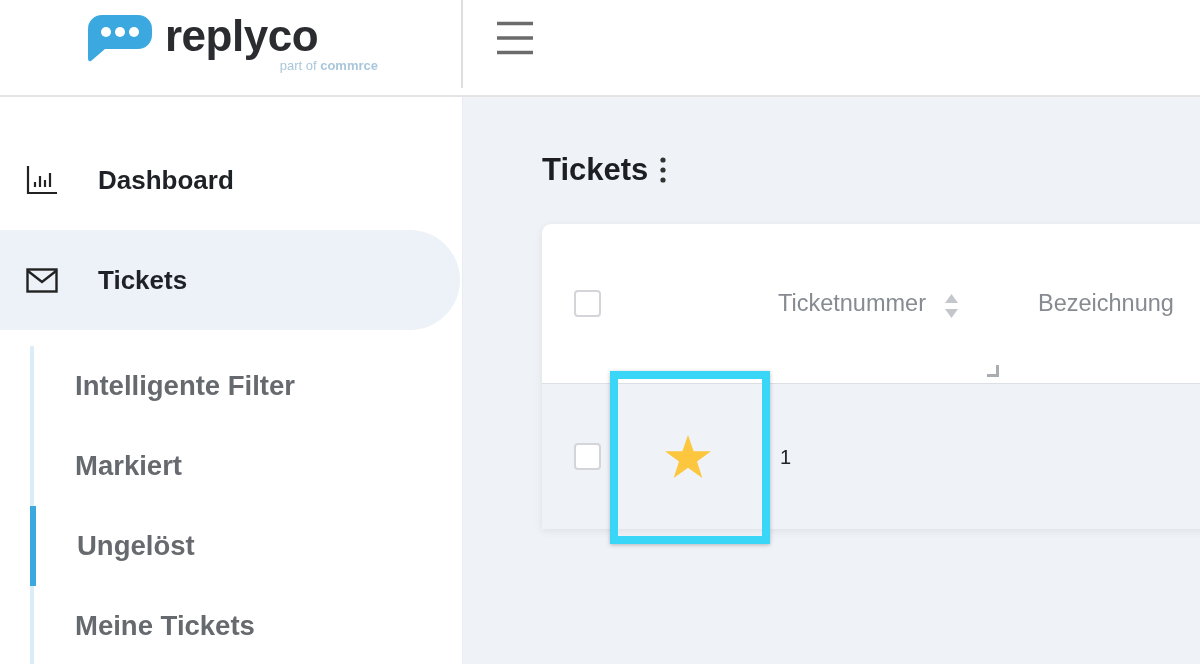 Image resolution: width=1200 pixels, height=664 pixels. What do you see at coordinates (663, 170) in the screenshot?
I see `more-options-icon` at bounding box center [663, 170].